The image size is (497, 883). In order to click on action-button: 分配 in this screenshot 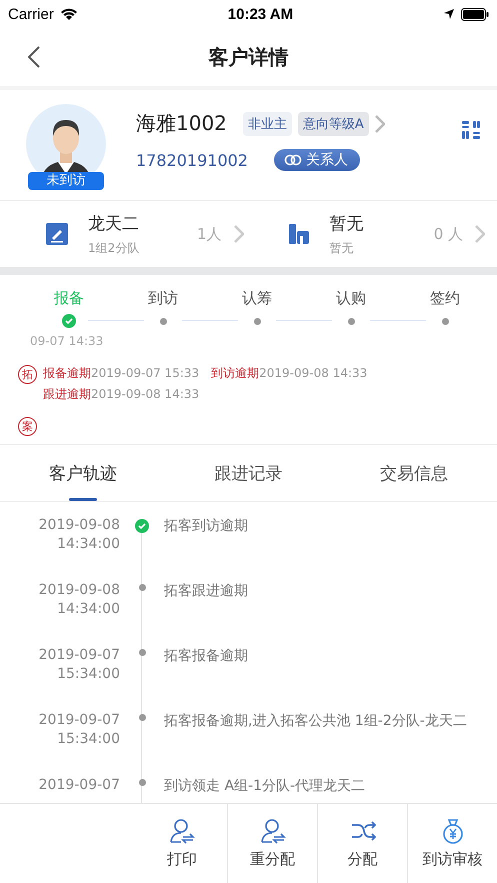, I will do `click(362, 843)`.